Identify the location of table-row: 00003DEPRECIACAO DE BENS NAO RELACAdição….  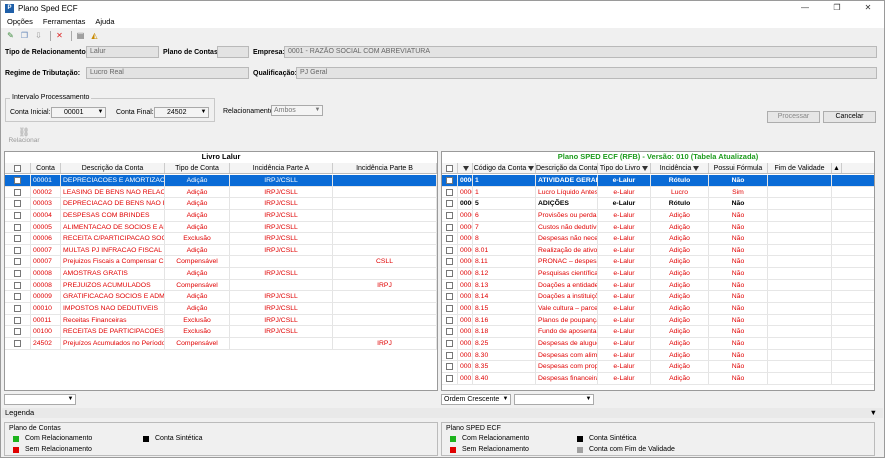
(221, 204).